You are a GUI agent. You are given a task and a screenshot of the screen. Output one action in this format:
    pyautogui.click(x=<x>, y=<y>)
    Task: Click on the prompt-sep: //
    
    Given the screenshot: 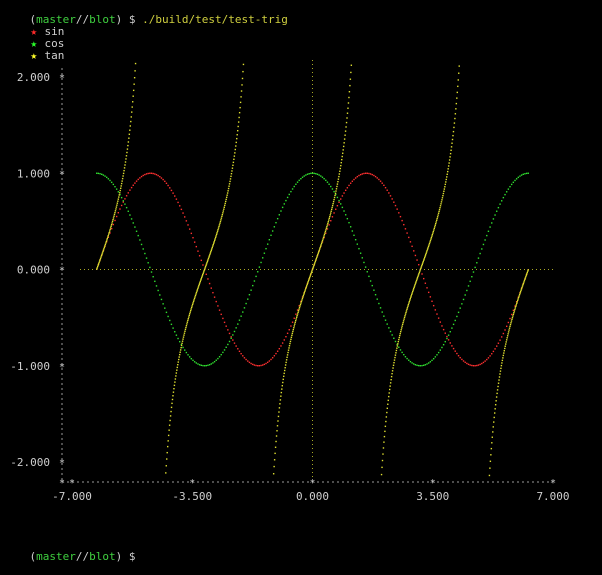 What is the action you would take?
    pyautogui.click(x=82, y=556)
    